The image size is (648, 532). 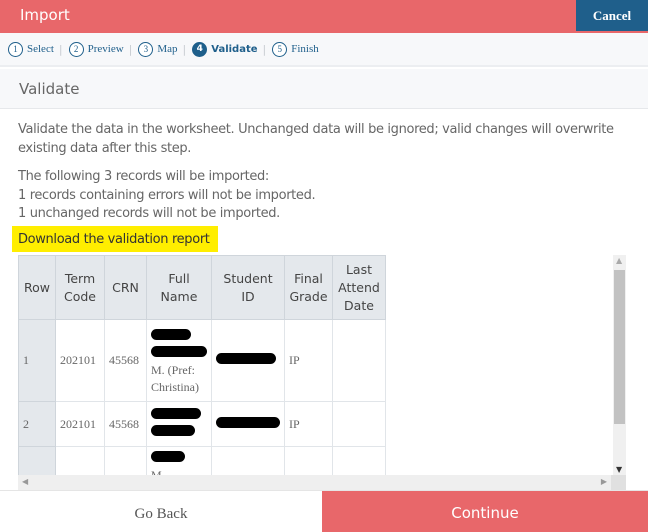 I want to click on table-row: 1 202101 45568 M. (Pref: Christina) IP, so click(x=202, y=360).